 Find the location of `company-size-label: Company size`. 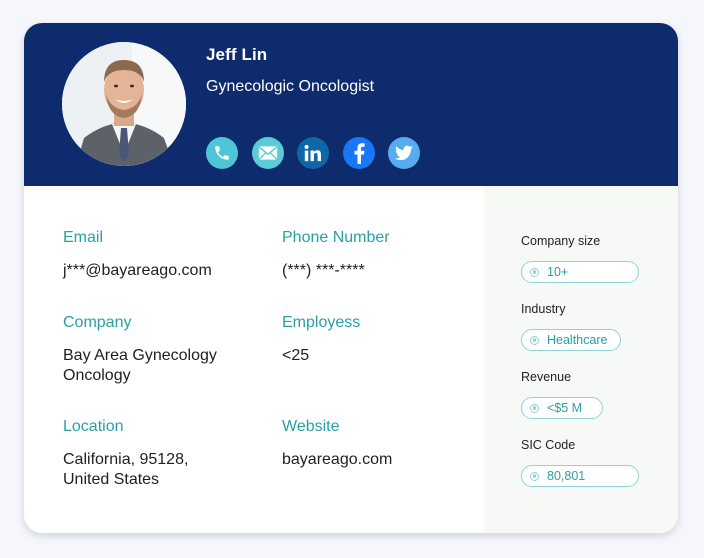

company-size-label: Company size is located at coordinates (561, 241).